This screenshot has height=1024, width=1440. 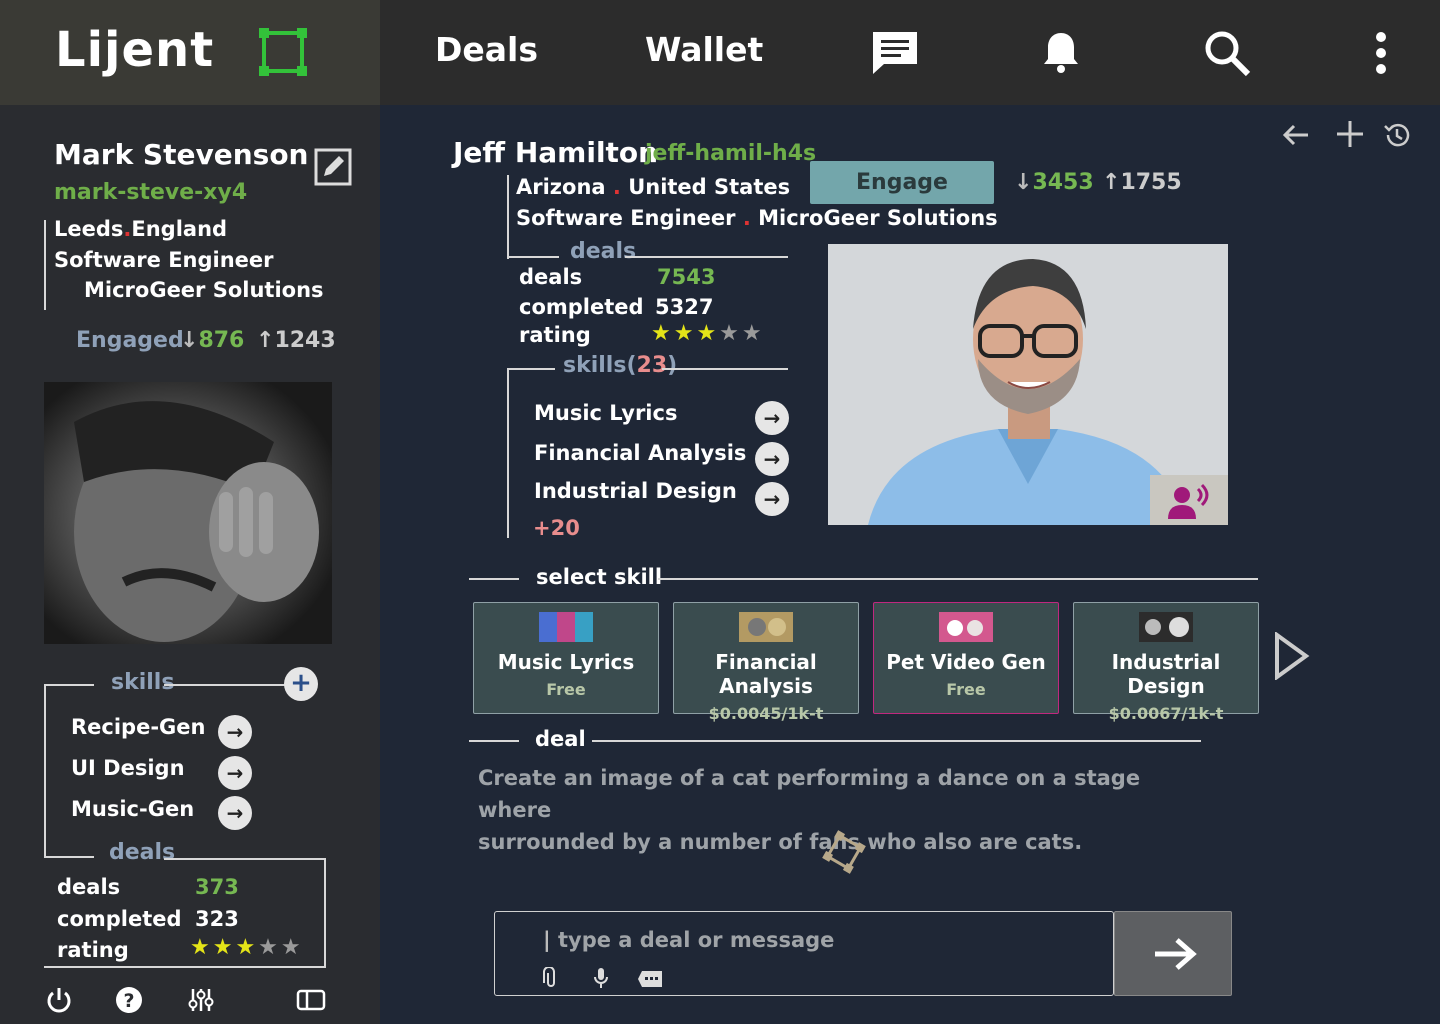 I want to click on user-location: Leeds.England, so click(x=141, y=229).